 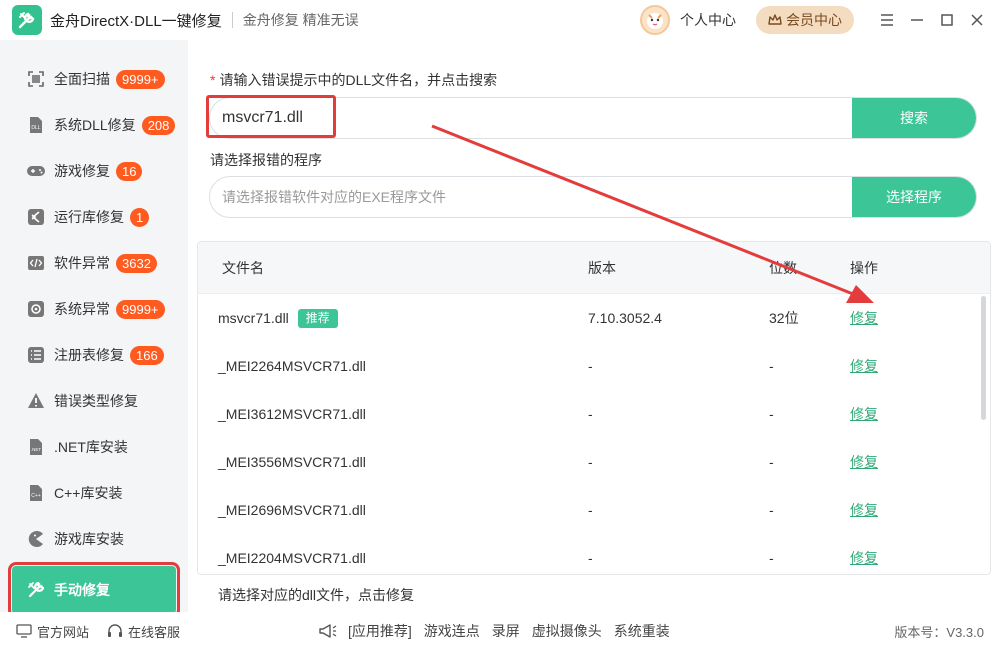 What do you see at coordinates (94, 79) in the screenshot?
I see `sidebar-item-full-scan: 全面扫描 9999+` at bounding box center [94, 79].